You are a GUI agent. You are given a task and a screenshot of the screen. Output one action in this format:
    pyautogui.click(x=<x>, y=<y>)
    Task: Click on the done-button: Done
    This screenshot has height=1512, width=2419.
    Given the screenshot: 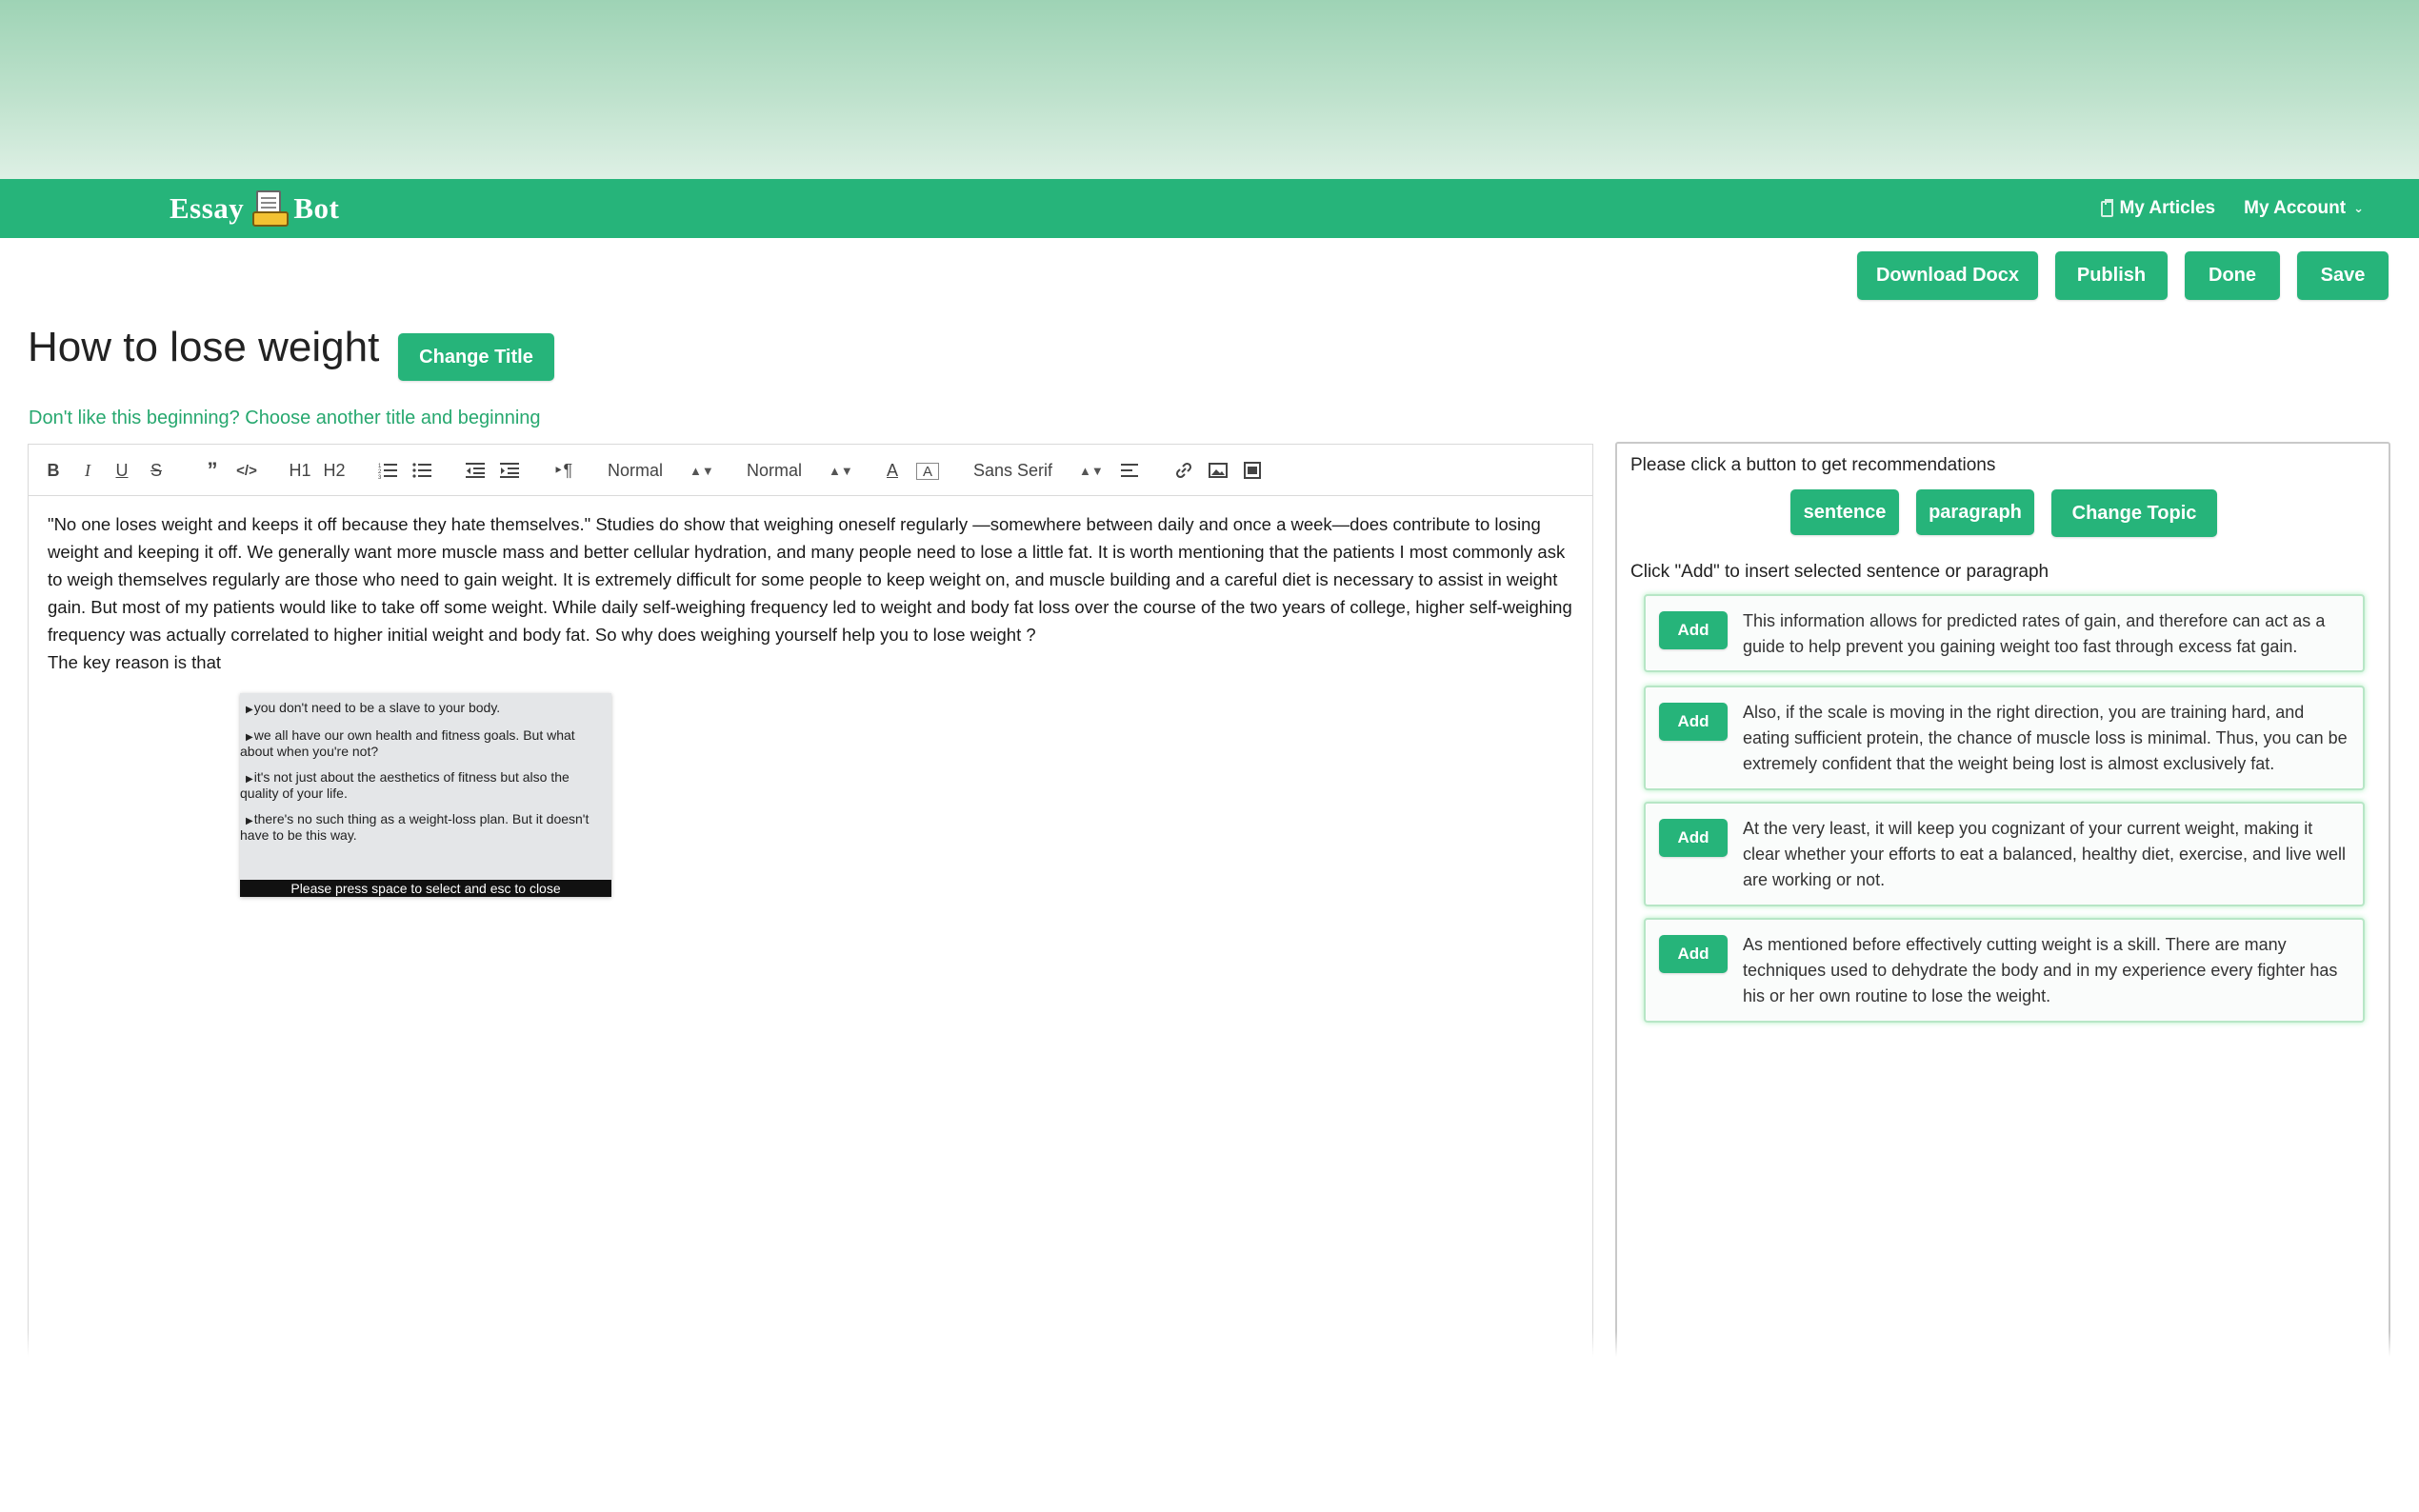 What is the action you would take?
    pyautogui.click(x=2232, y=275)
    